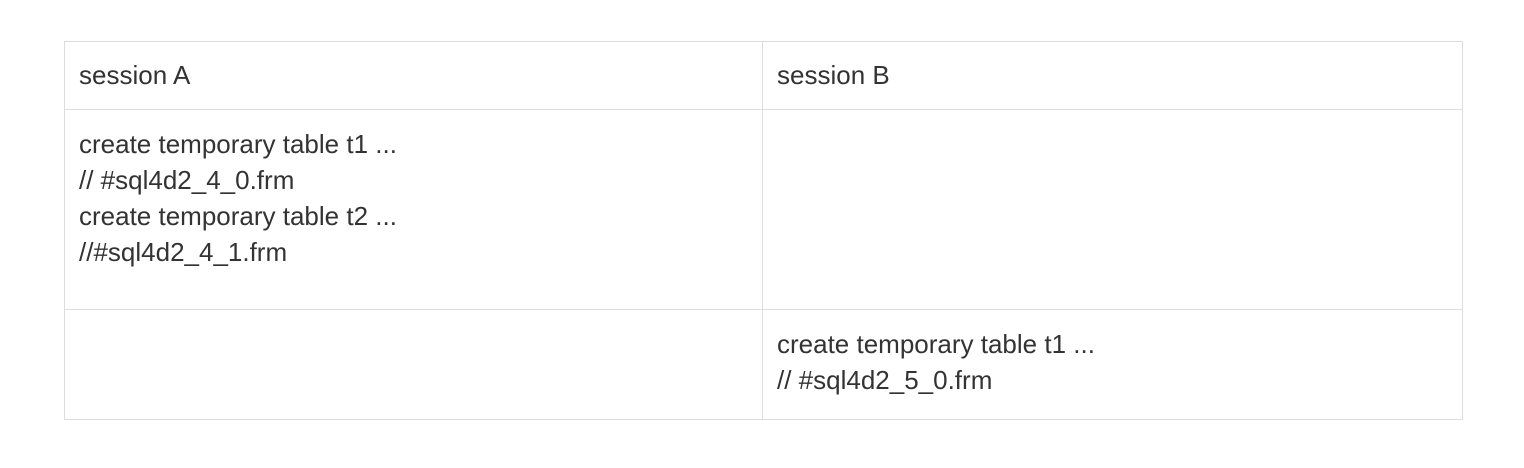 The width and height of the screenshot is (1524, 468). What do you see at coordinates (187, 180) in the screenshot?
I see `sql-comment: // #sql4d2_4_0.frm` at bounding box center [187, 180].